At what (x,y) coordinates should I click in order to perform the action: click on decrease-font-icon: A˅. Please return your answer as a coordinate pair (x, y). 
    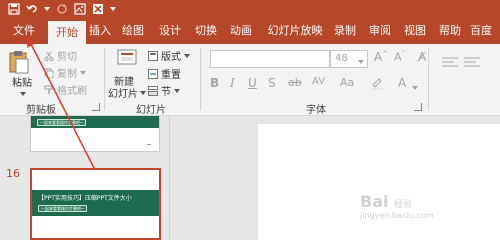
    Looking at the image, I should click on (399, 57).